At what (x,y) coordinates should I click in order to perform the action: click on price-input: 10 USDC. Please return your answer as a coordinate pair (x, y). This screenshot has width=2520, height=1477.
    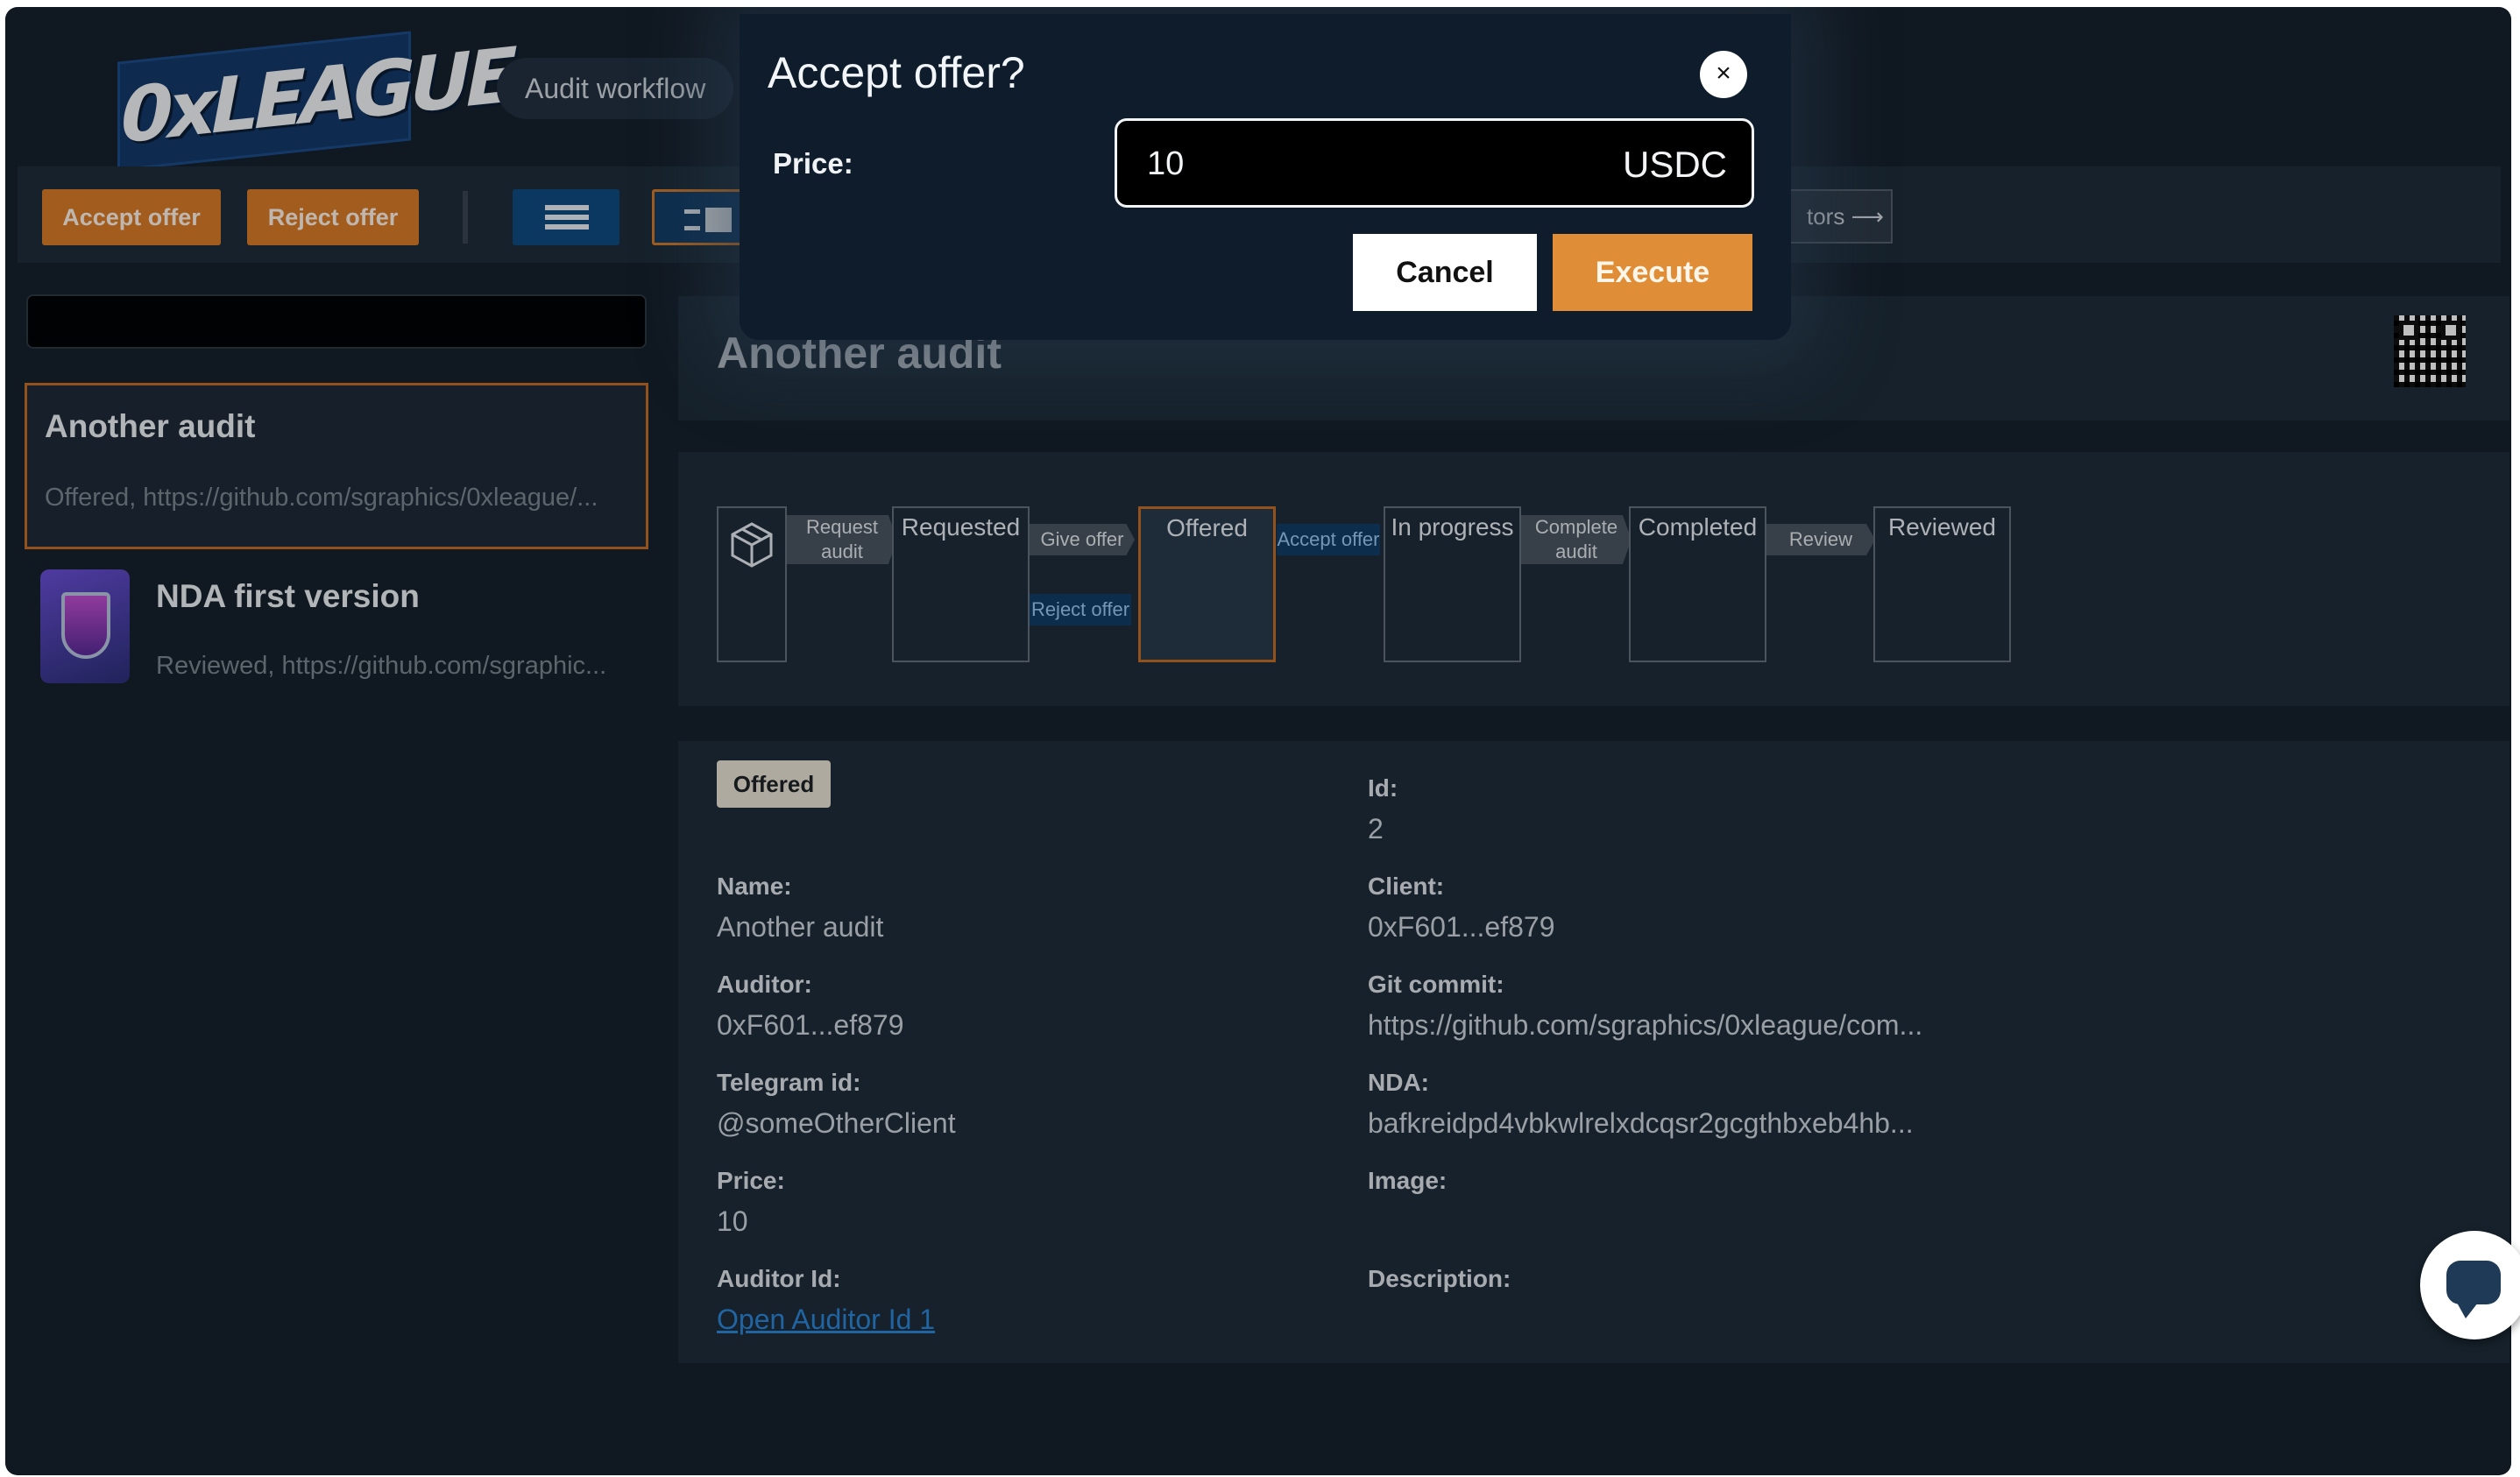
    Looking at the image, I should click on (1434, 163).